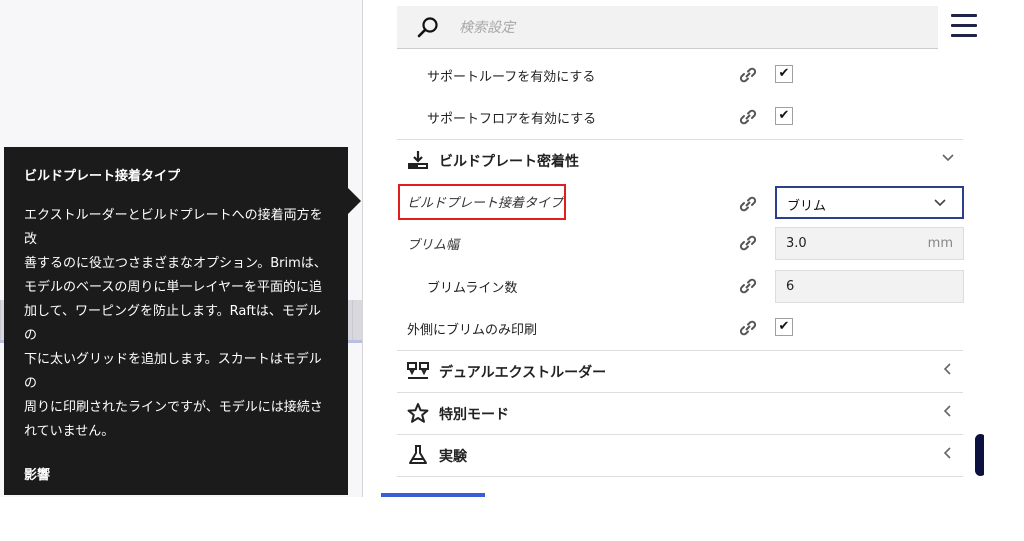  I want to click on category-label: 実験, so click(453, 457).